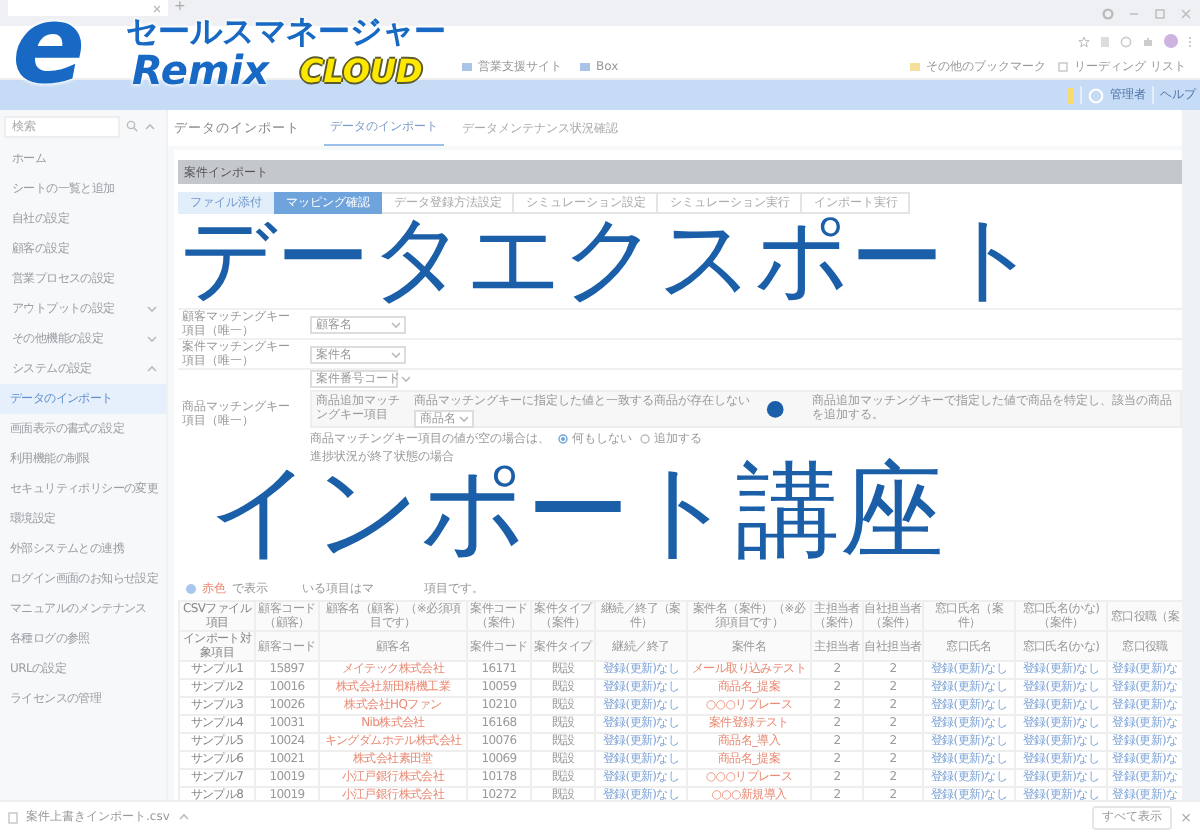  I want to click on logo-text: セールスマネージャー, so click(286, 32).